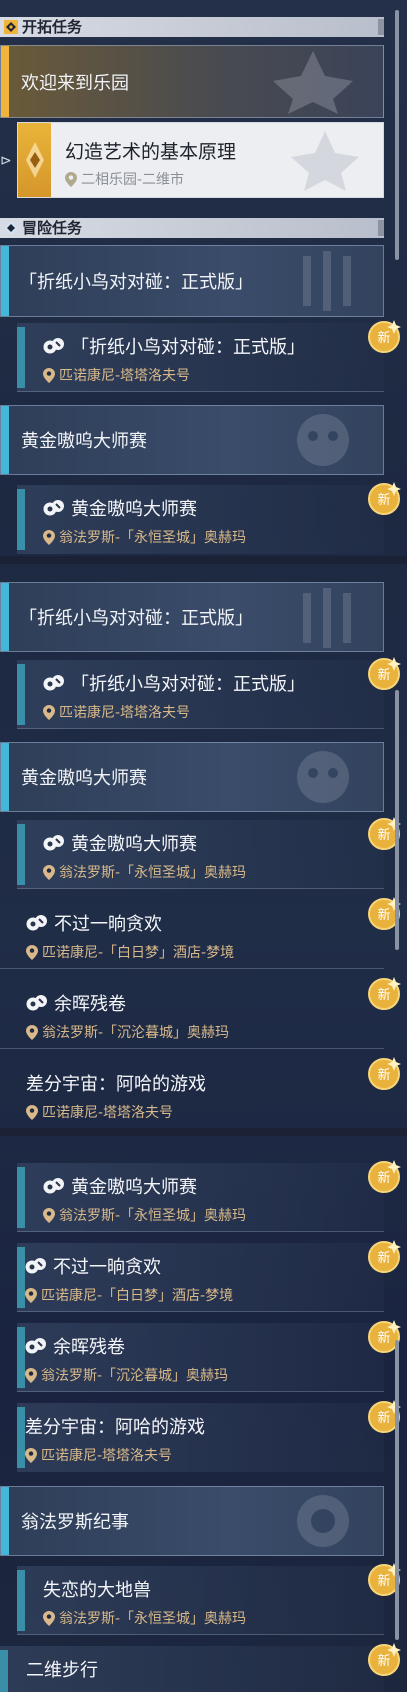 This screenshot has width=407, height=1692. Describe the element at coordinates (203, 560) in the screenshot. I see `screenshot-seam` at that location.